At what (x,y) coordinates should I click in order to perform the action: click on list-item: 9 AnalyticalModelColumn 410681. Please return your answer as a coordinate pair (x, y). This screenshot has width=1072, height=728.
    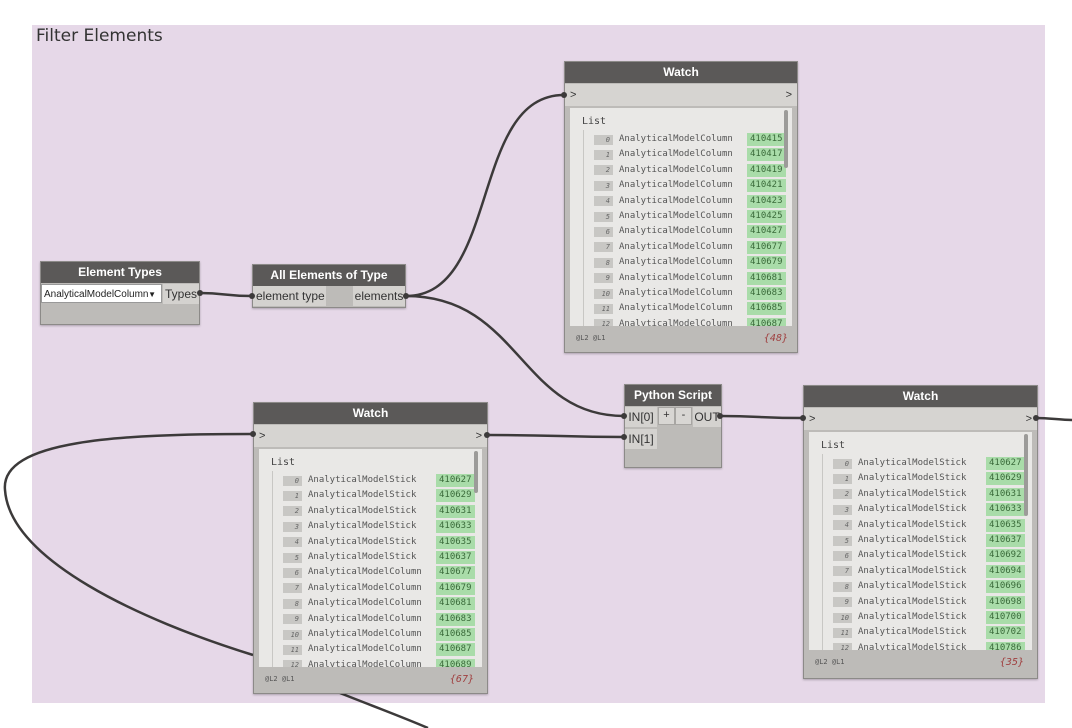
    Looking at the image, I should click on (690, 278).